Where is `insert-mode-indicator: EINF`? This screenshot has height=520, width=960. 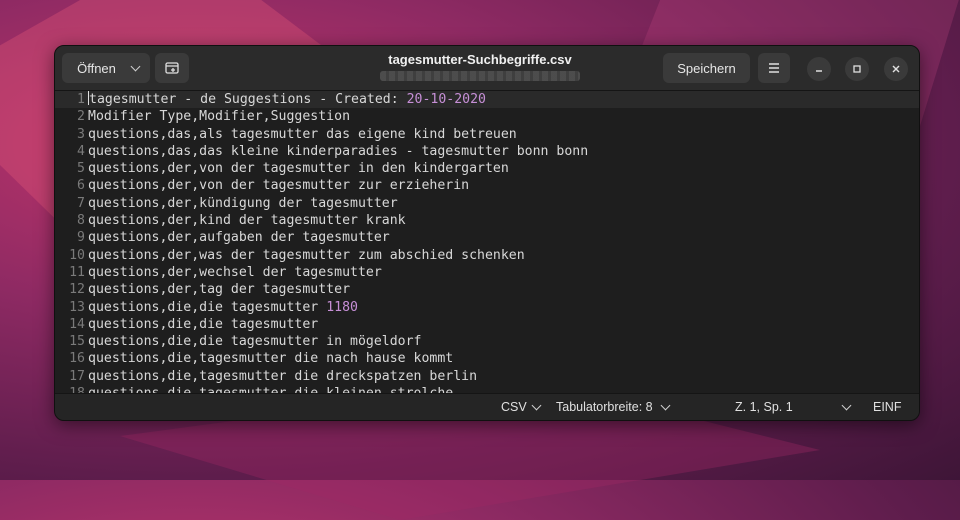 insert-mode-indicator: EINF is located at coordinates (887, 407).